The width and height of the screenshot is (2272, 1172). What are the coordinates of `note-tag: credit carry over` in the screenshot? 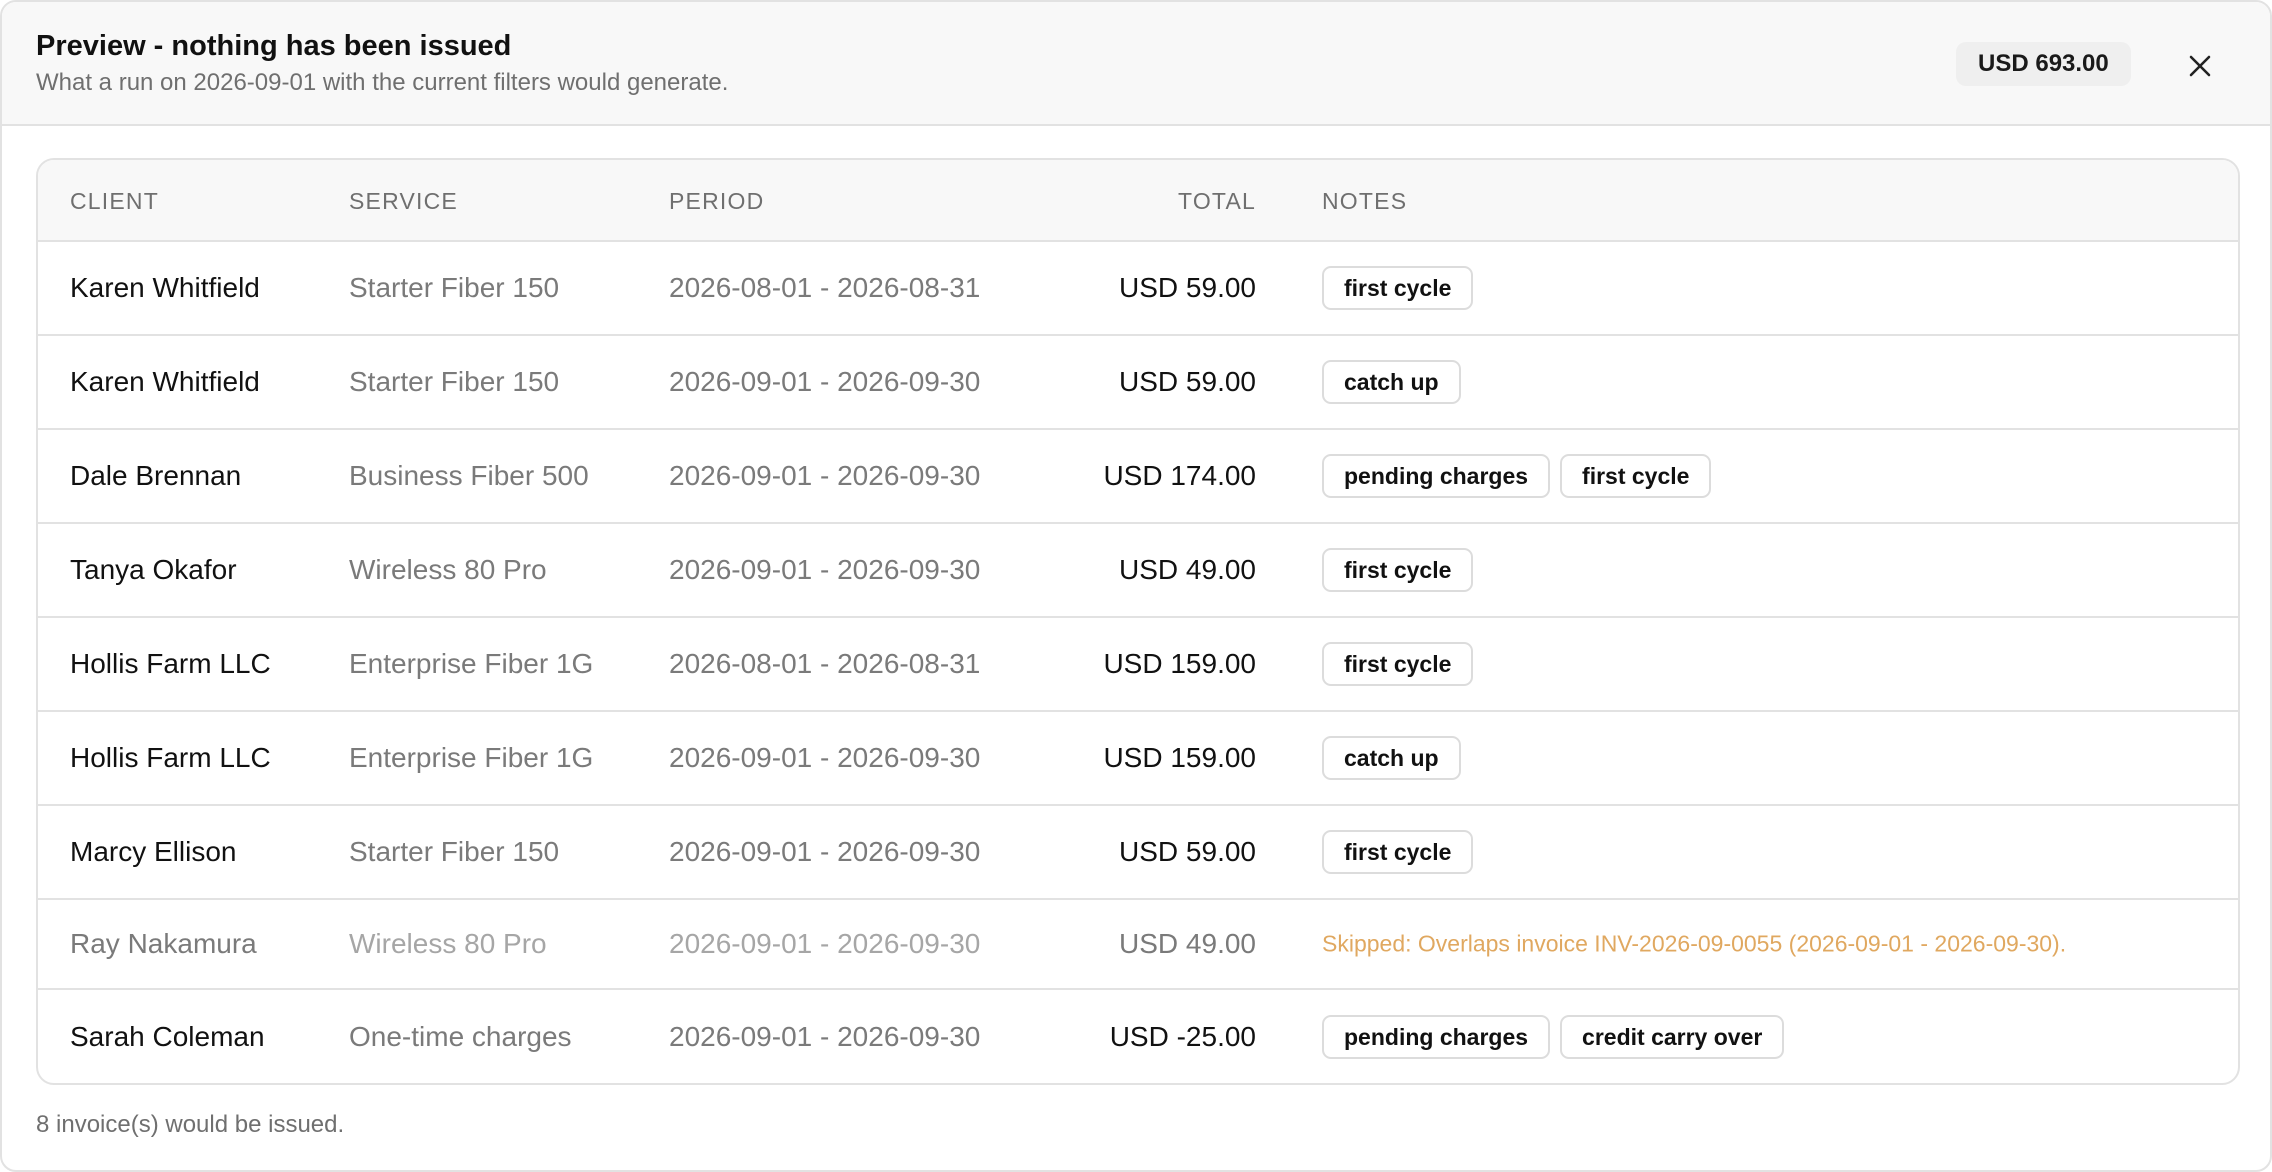 It's located at (1672, 1037).